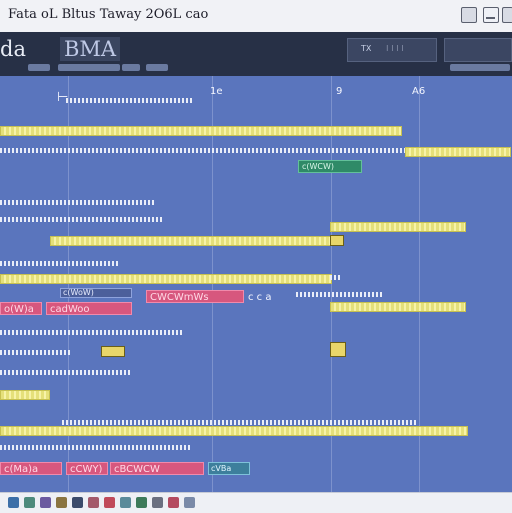 The width and height of the screenshot is (512, 513). What do you see at coordinates (87, 468) in the screenshot?
I see `task-label: cCWY)` at bounding box center [87, 468].